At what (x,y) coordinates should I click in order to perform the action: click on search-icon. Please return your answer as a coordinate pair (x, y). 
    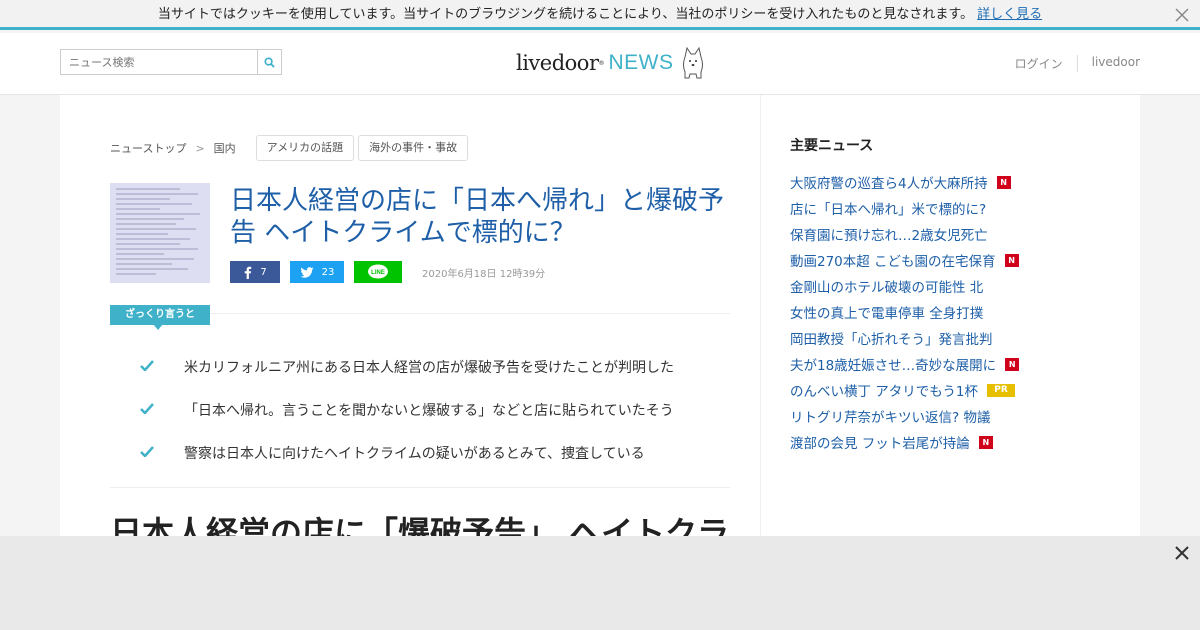
    Looking at the image, I should click on (269, 62).